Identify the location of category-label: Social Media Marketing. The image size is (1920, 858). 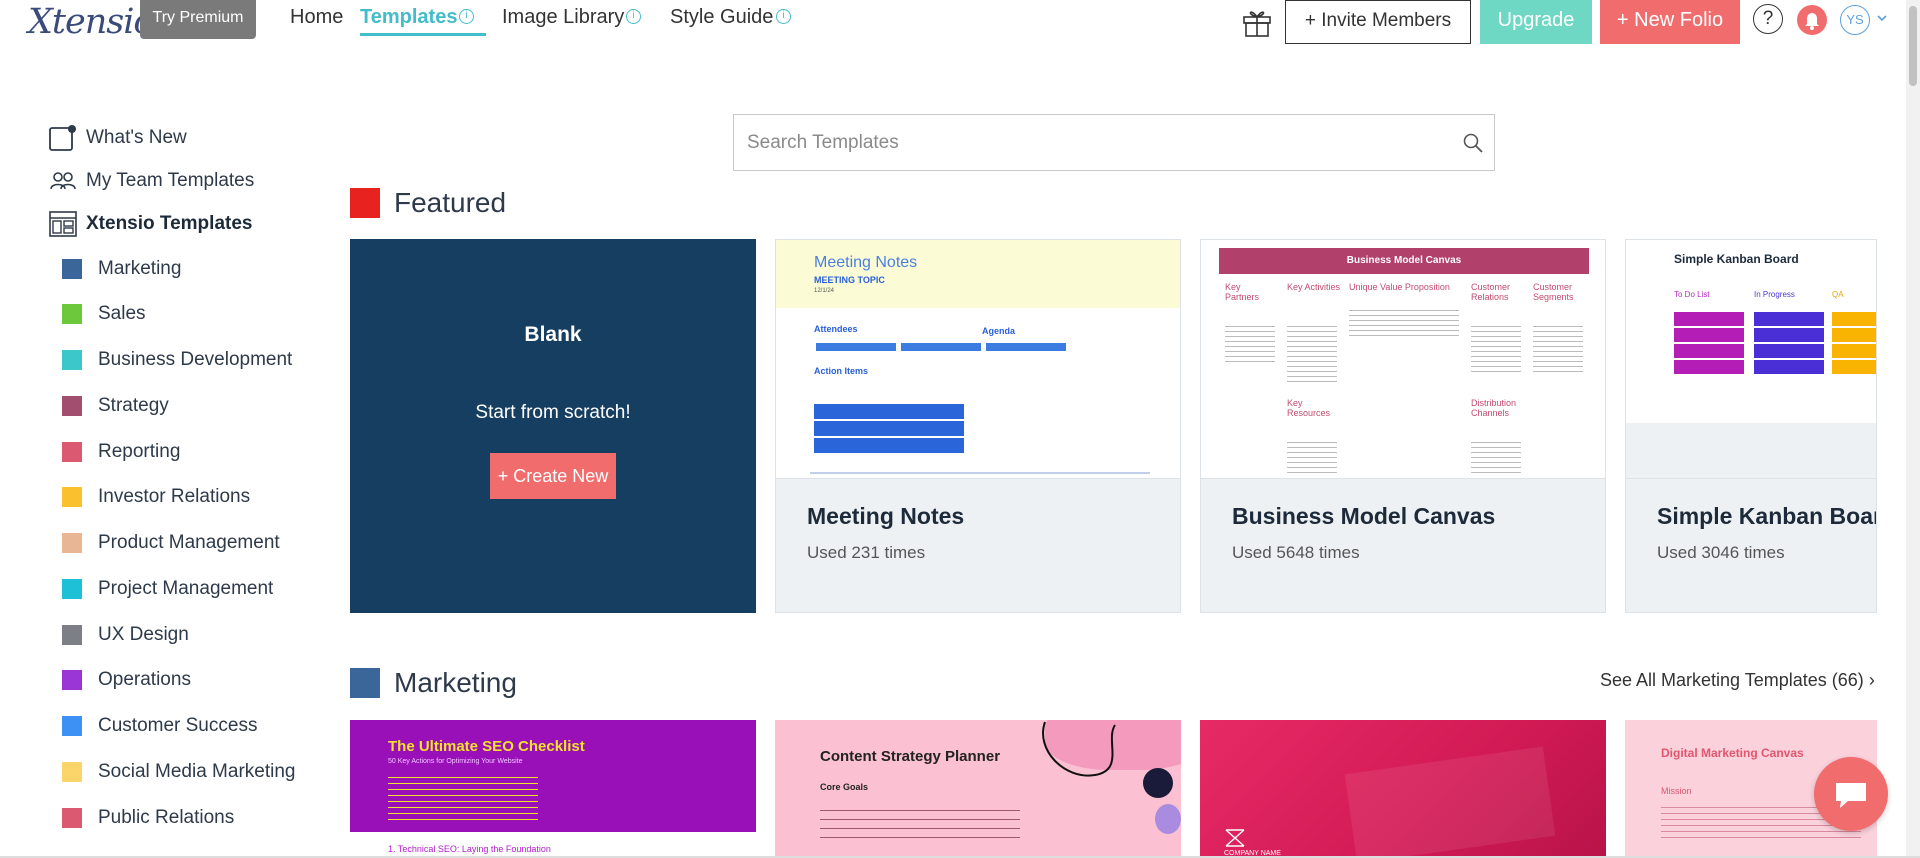
(197, 771).